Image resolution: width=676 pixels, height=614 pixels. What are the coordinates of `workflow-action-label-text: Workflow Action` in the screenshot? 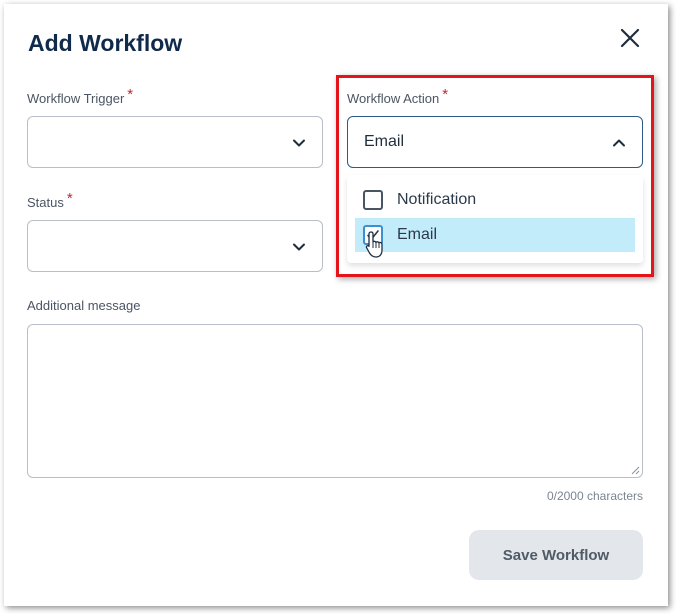 It's located at (393, 98).